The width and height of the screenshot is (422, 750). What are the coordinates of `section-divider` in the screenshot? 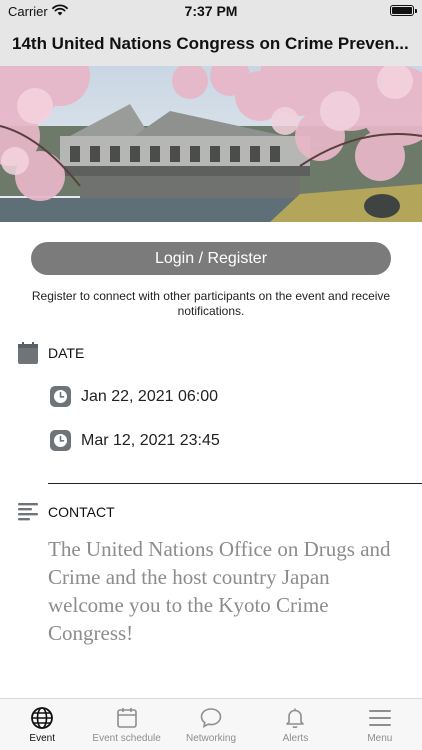 It's located at (235, 483).